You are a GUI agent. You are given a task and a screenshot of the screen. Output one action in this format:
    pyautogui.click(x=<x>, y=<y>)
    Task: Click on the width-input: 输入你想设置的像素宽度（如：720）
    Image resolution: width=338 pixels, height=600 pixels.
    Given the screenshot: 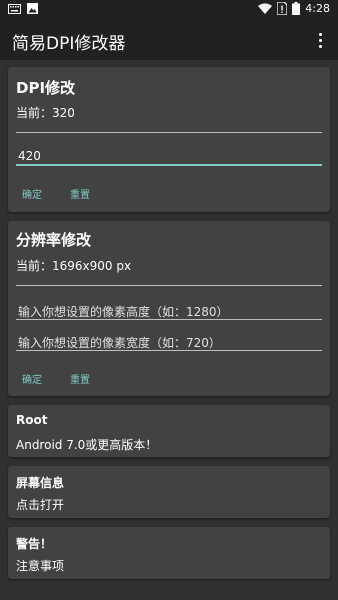 What is the action you would take?
    pyautogui.click(x=169, y=341)
    